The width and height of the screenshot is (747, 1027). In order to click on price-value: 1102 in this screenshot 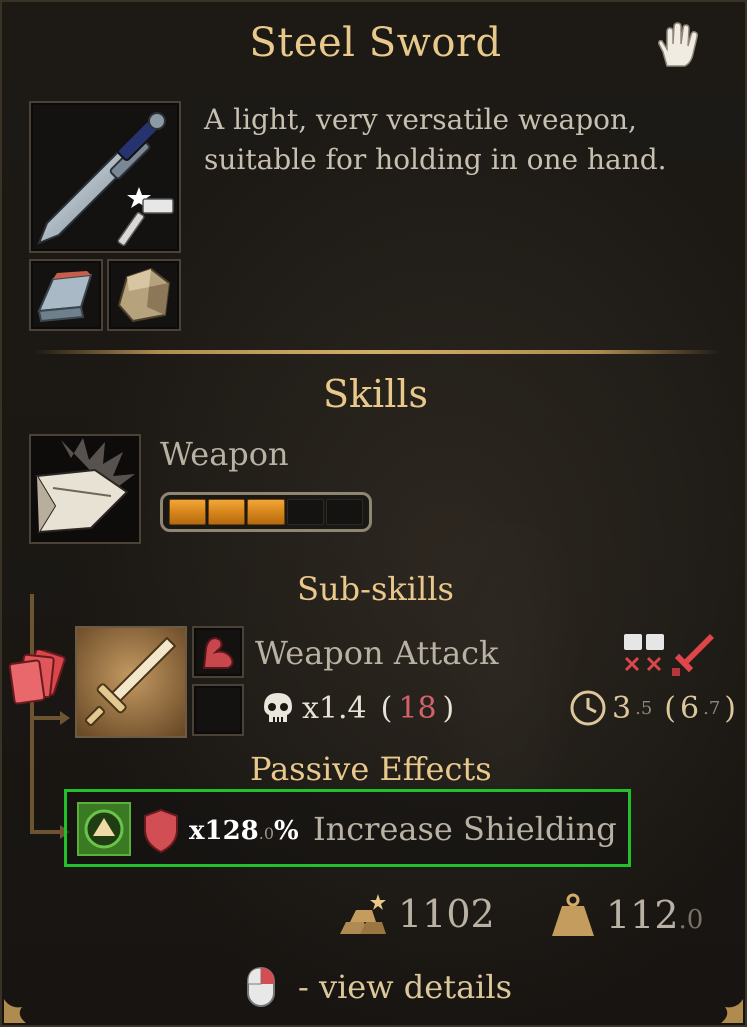, I will do `click(446, 914)`.